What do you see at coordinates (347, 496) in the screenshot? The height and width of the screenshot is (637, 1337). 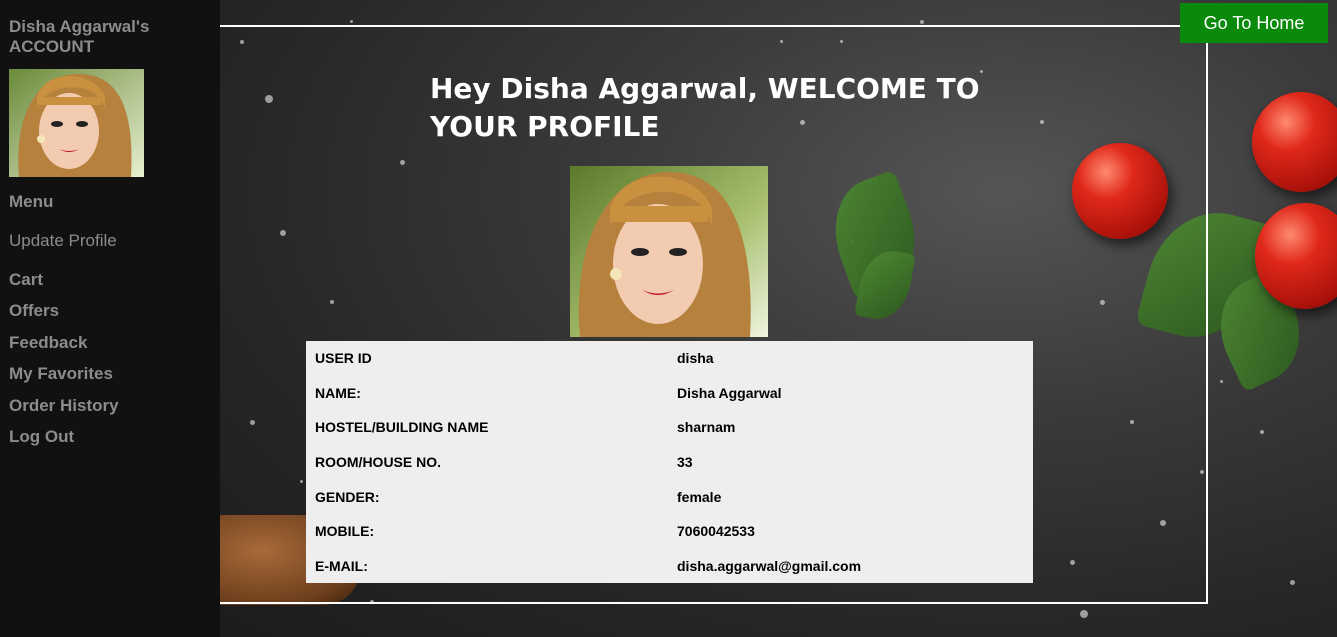 I see `row-label: GENDER:` at bounding box center [347, 496].